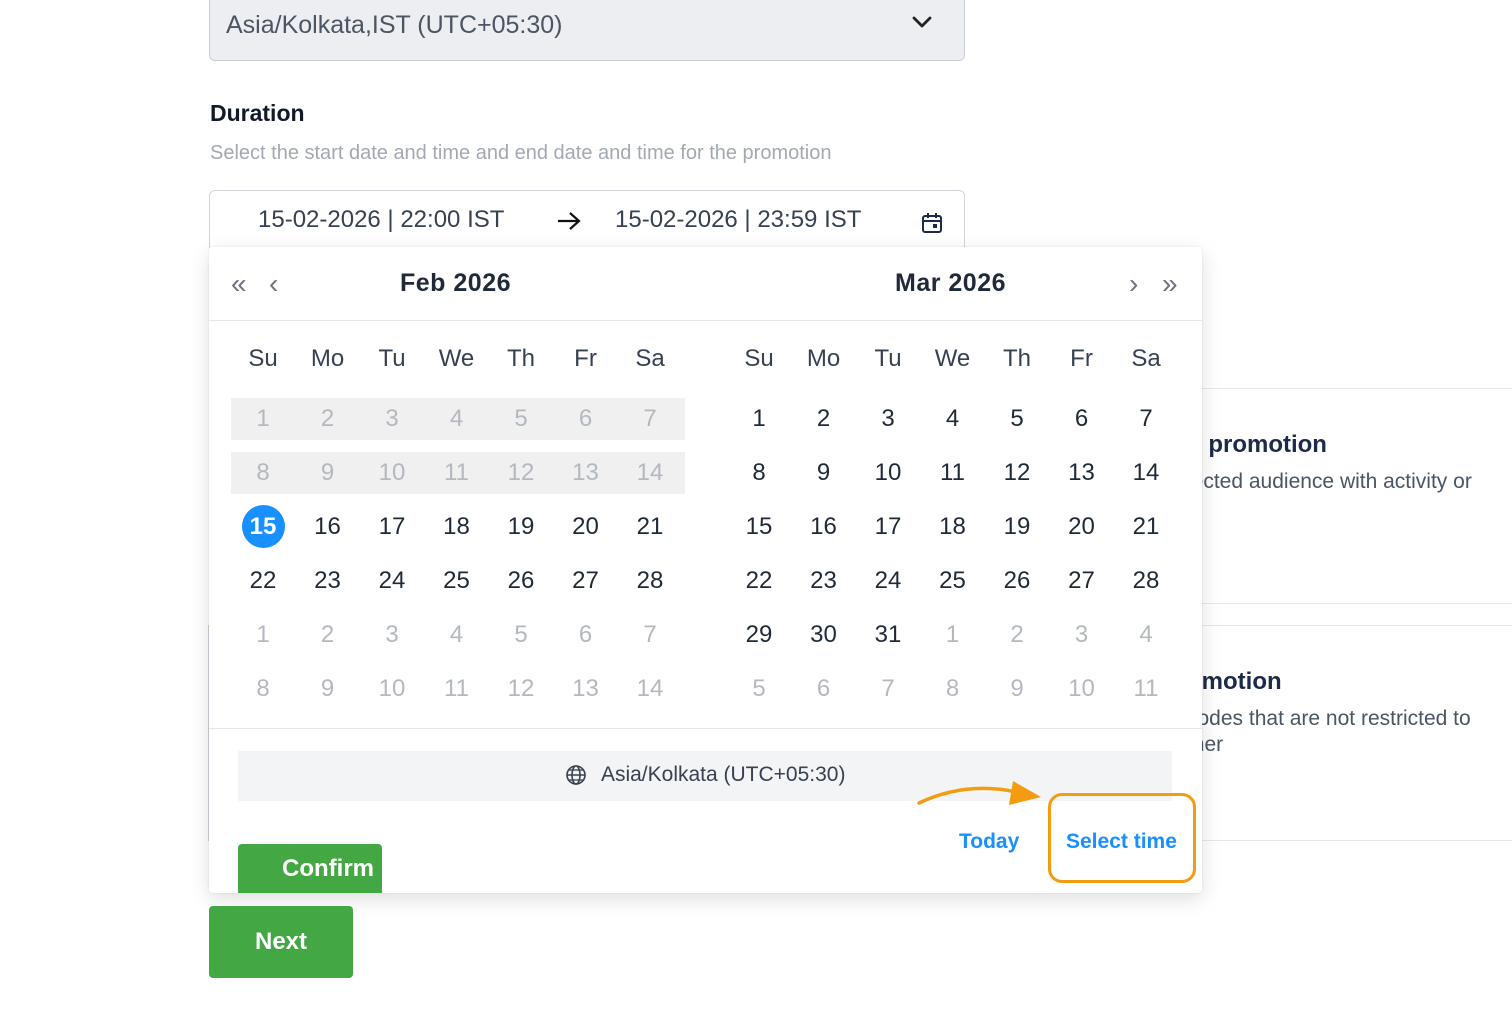 This screenshot has height=1010, width=1512. What do you see at coordinates (381, 220) in the screenshot?
I see `start-datetime-input: 15-02-2026 | 22:00 IST` at bounding box center [381, 220].